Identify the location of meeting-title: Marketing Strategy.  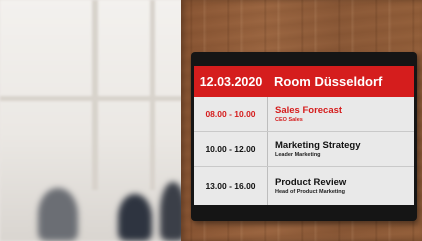
(318, 145).